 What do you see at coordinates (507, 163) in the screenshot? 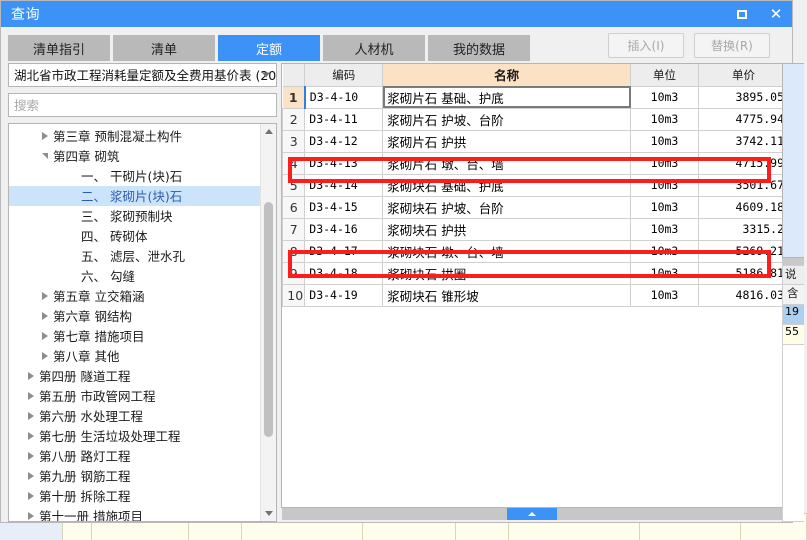
I see `cell-name: 浆砌片石 墩、台、墙` at bounding box center [507, 163].